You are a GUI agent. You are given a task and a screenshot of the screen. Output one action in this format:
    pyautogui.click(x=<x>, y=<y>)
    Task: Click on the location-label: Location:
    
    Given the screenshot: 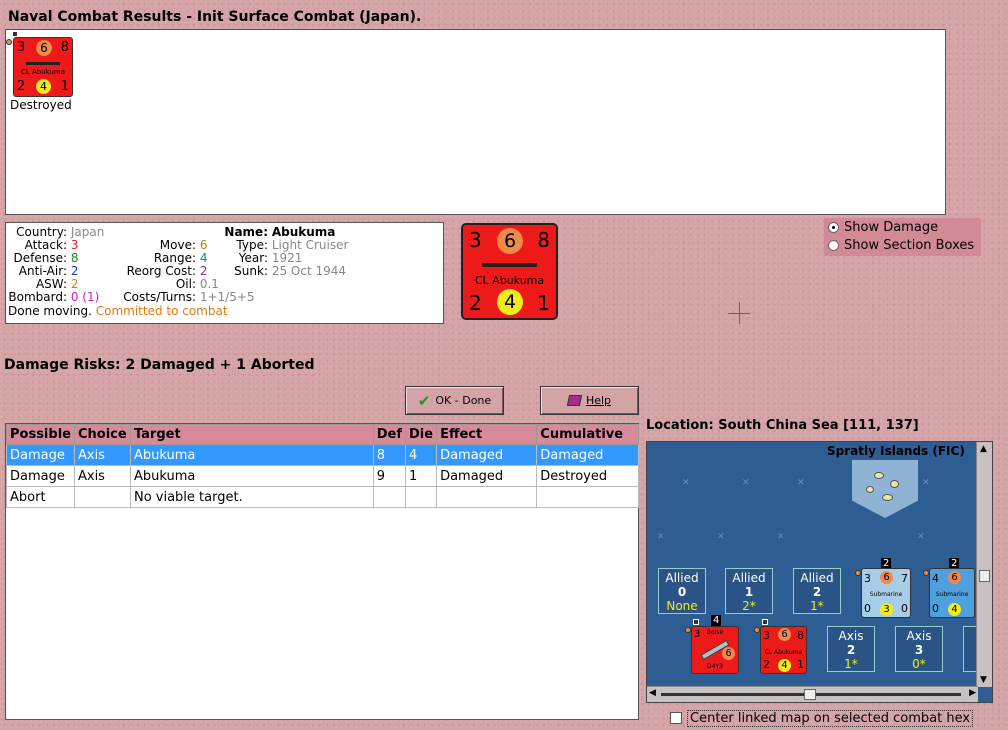 What is the action you would take?
    pyautogui.click(x=680, y=425)
    